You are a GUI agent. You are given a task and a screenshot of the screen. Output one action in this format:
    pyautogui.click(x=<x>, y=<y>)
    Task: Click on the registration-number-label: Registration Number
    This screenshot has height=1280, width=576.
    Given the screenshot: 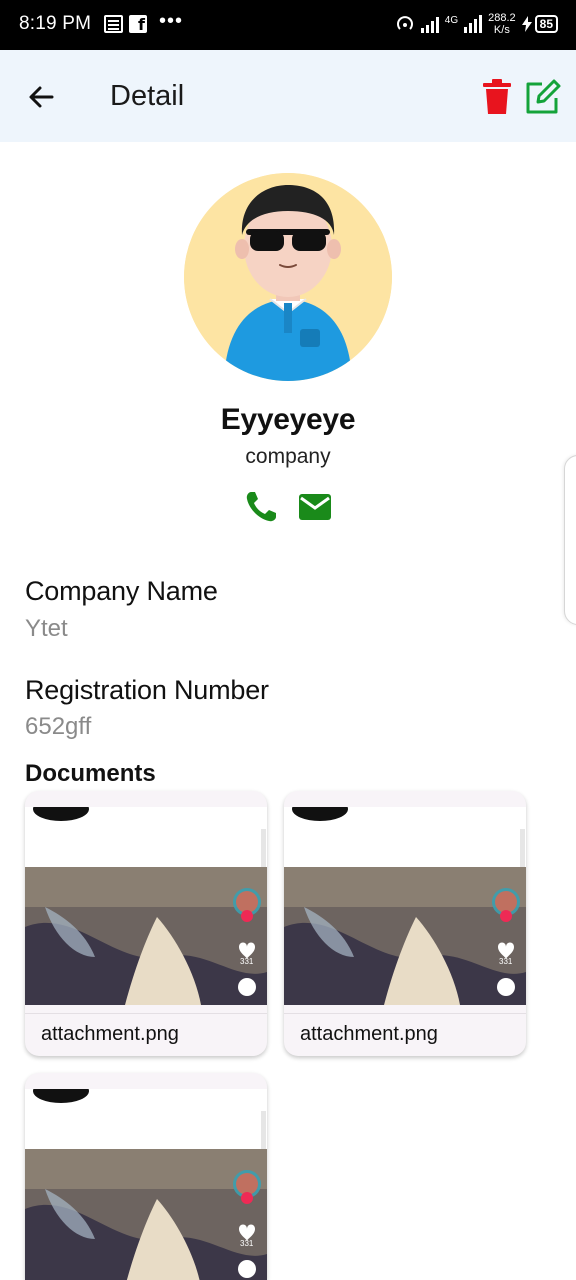 What is the action you would take?
    pyautogui.click(x=147, y=690)
    